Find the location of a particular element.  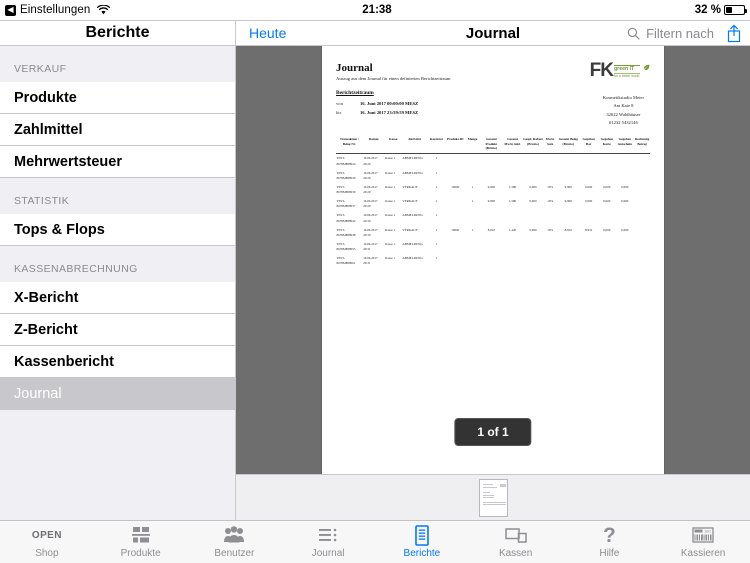

tab-shop: OPEN Shop is located at coordinates (47, 542).